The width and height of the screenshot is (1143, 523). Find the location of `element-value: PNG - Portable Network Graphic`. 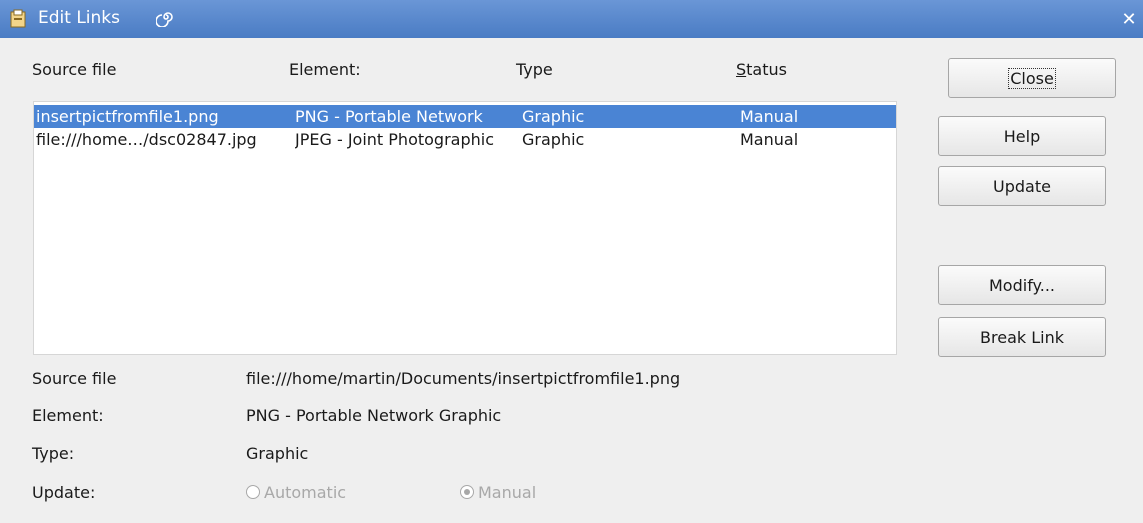

element-value: PNG - Portable Network Graphic is located at coordinates (374, 415).